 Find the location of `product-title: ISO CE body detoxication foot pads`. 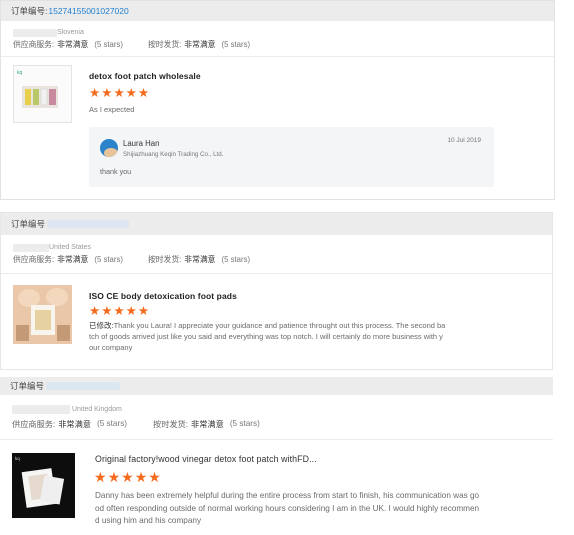

product-title: ISO CE body detoxication foot pads is located at coordinates (163, 296).